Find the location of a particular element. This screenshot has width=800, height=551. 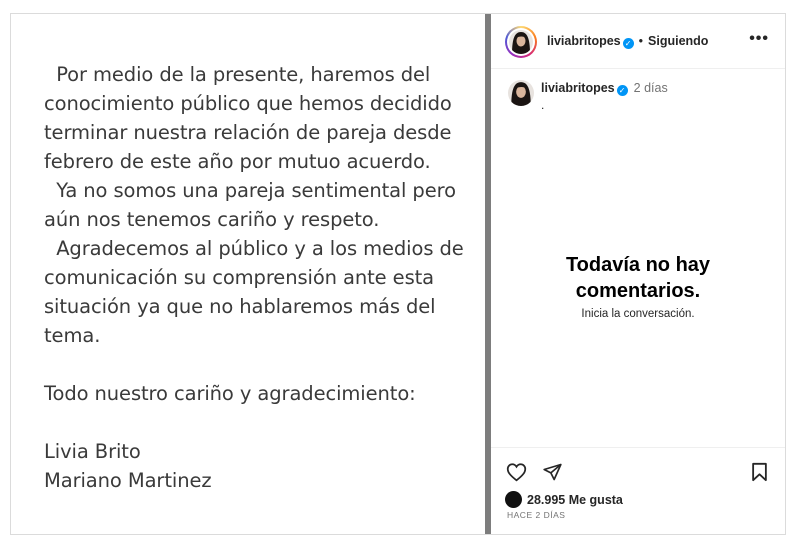

avatar is located at coordinates (521, 42).